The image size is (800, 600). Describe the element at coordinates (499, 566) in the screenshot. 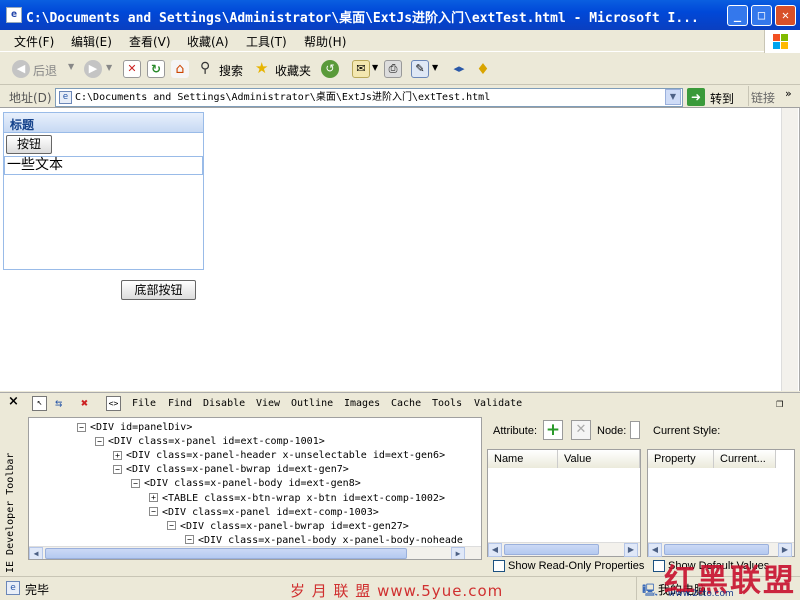

I see `checkbox-icon` at that location.